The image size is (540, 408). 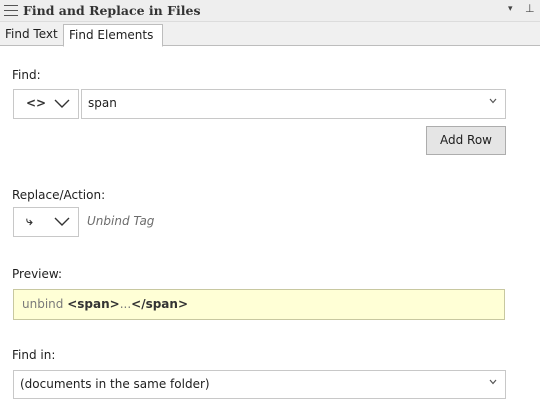 I want to click on replace-action-label: Replace/Action:, so click(x=59, y=195).